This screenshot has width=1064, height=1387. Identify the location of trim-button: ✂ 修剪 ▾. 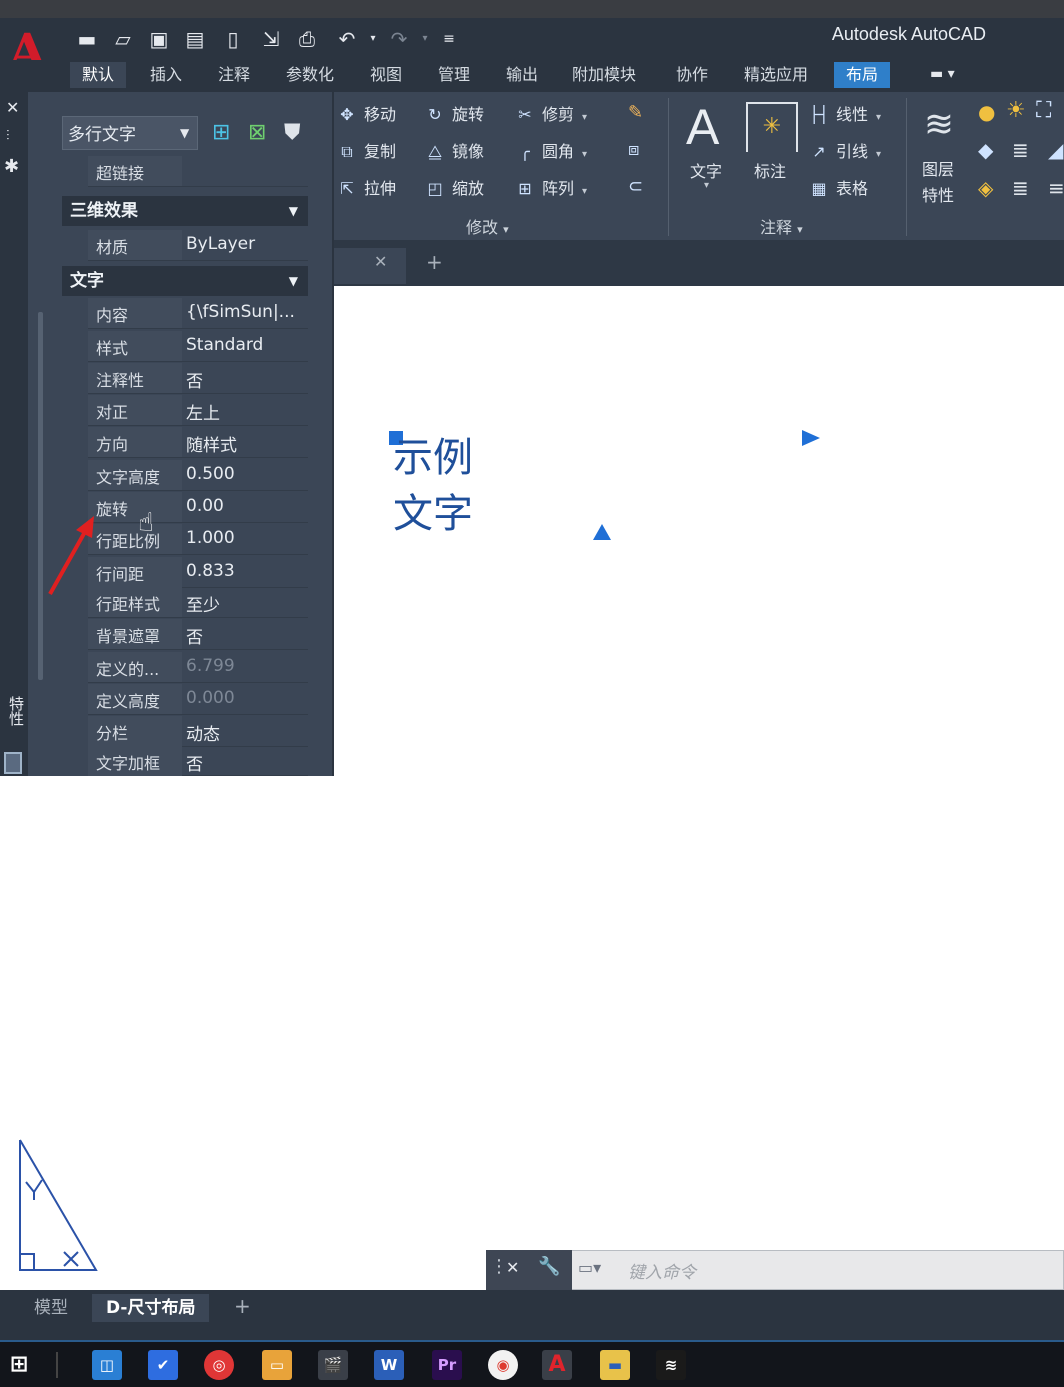
(550, 115).